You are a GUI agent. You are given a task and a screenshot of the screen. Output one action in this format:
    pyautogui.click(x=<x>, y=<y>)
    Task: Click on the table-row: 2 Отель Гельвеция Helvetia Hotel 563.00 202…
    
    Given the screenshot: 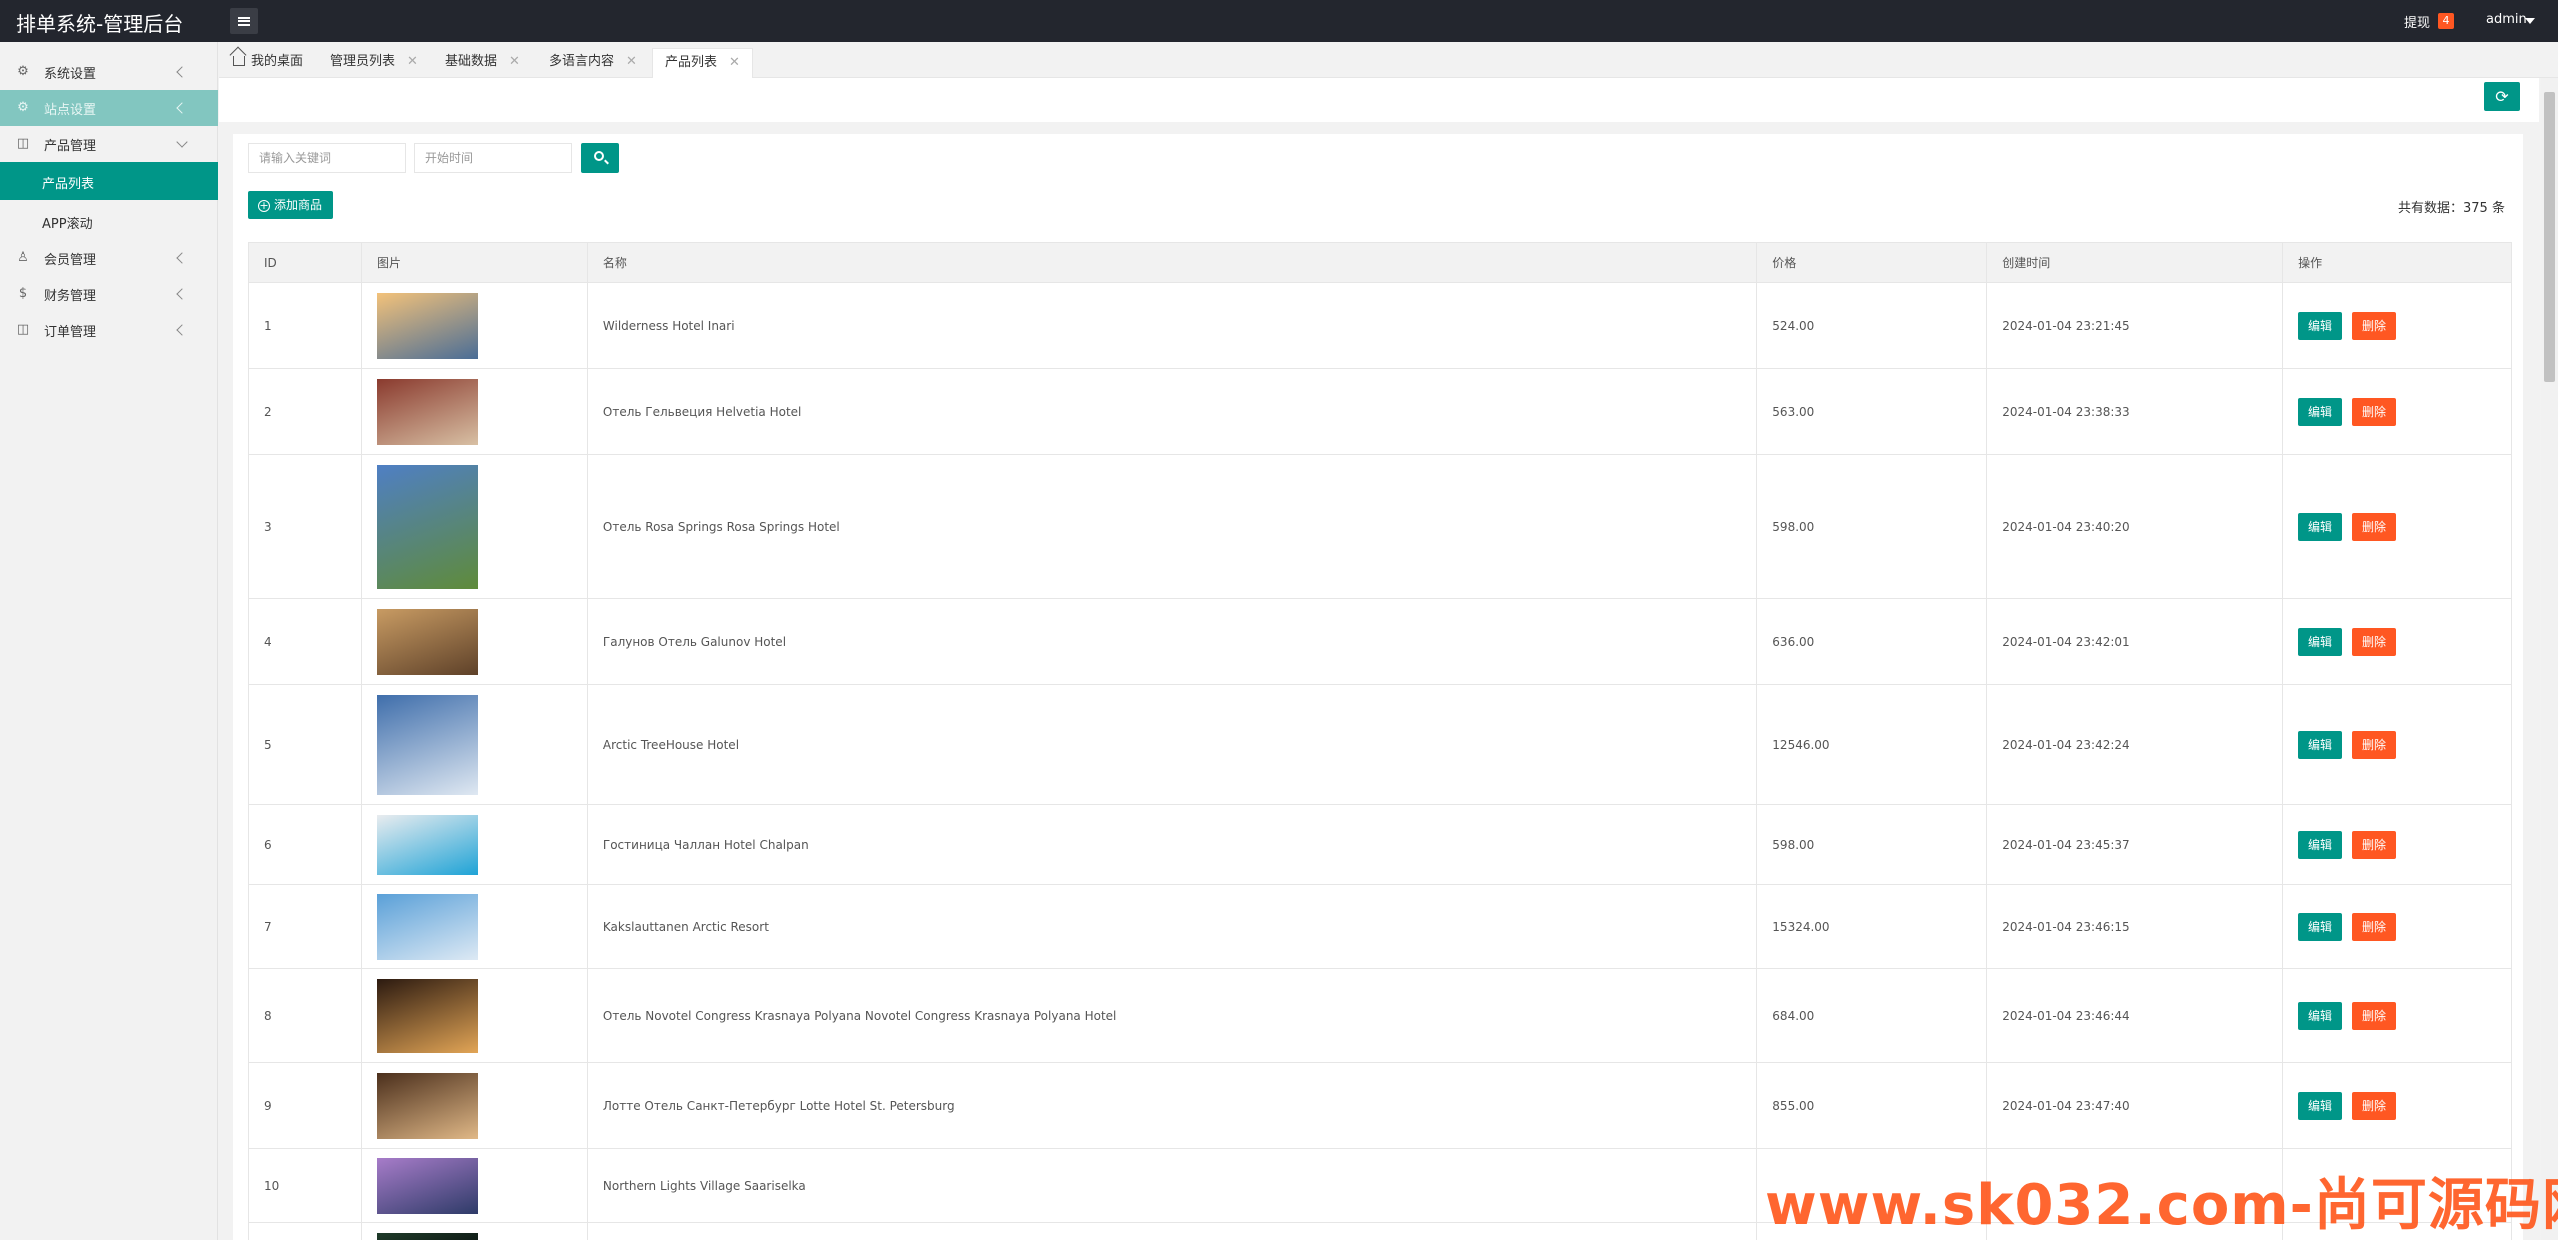 What is the action you would take?
    pyautogui.click(x=1380, y=411)
    